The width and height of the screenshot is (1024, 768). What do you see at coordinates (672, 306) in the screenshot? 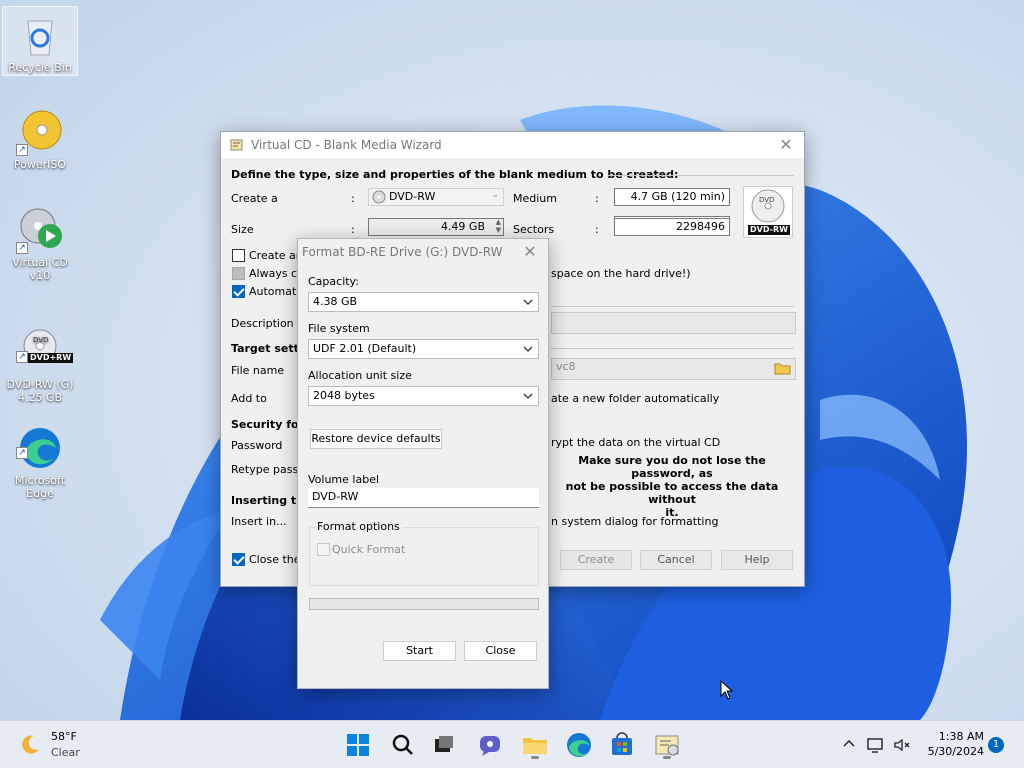
I see `divider` at bounding box center [672, 306].